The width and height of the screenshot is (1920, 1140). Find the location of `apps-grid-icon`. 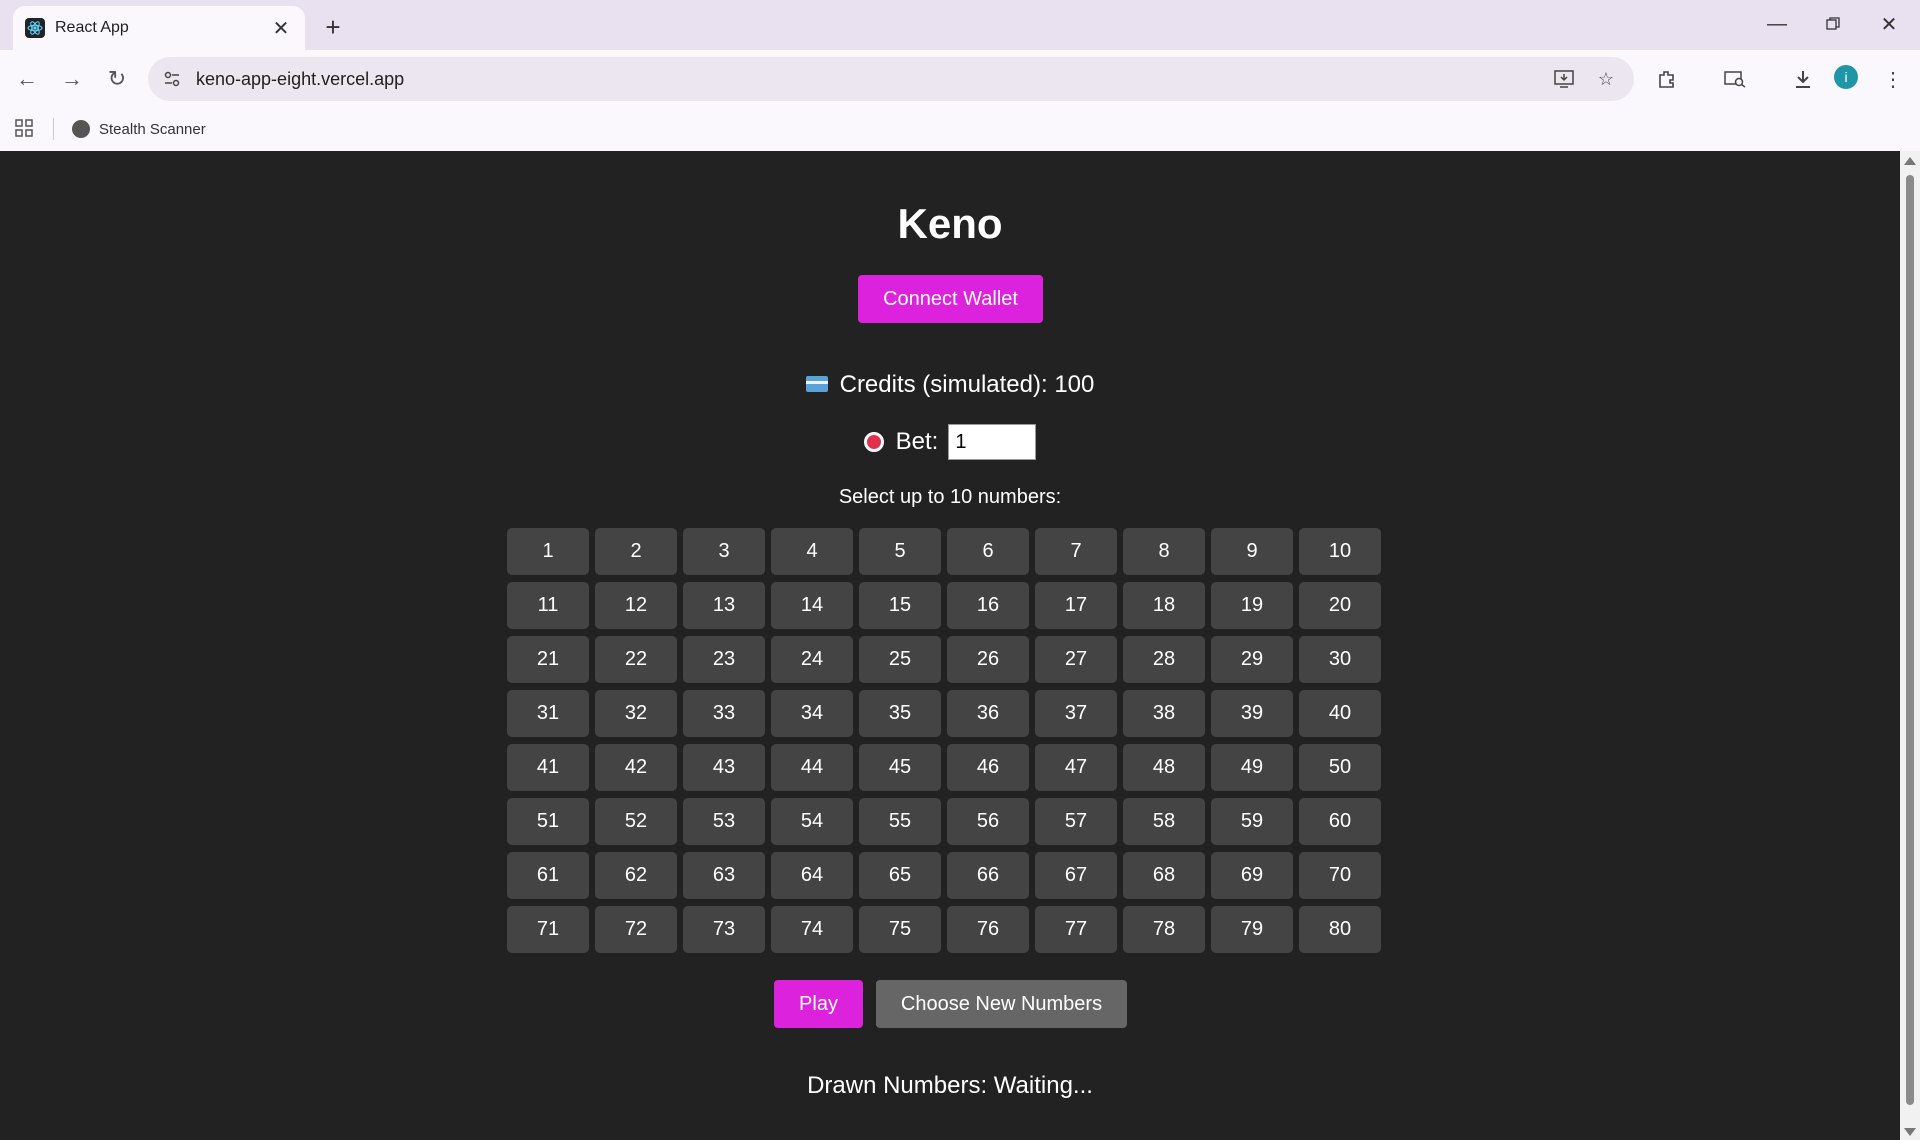

apps-grid-icon is located at coordinates (25, 129).